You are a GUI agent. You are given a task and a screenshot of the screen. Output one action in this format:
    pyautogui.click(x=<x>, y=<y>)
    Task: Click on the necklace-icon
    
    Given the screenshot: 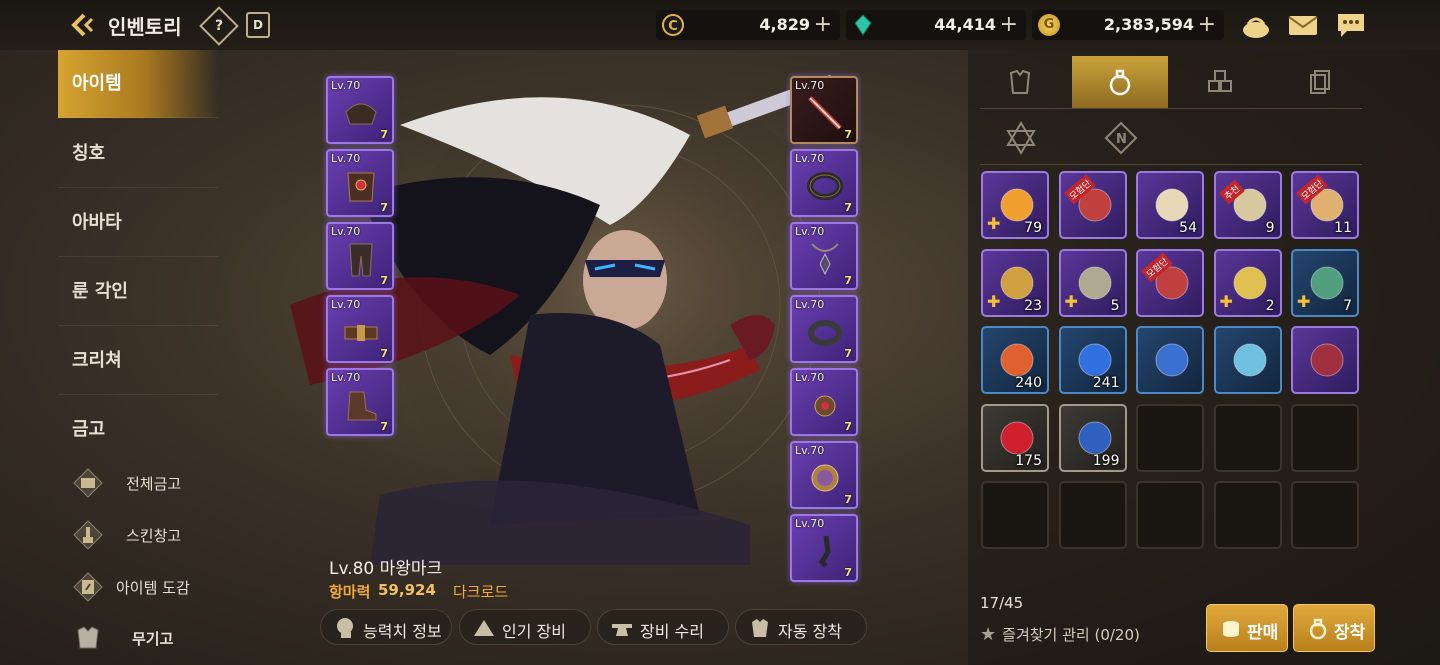 What is the action you would take?
    pyautogui.click(x=825, y=259)
    